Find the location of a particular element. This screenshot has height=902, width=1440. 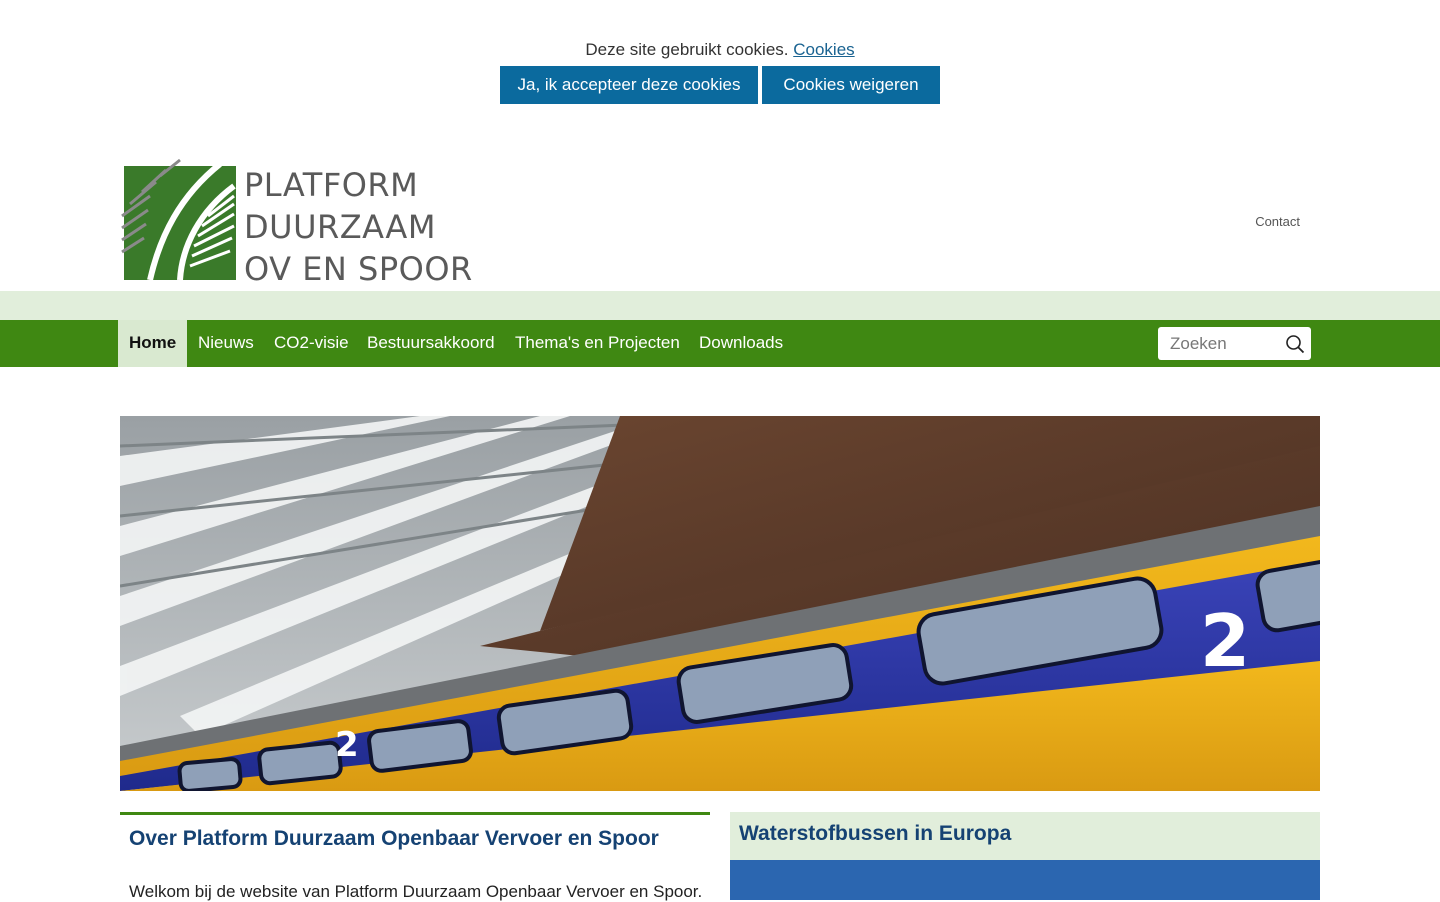

logo-line-1: PLATFORM is located at coordinates (331, 185).